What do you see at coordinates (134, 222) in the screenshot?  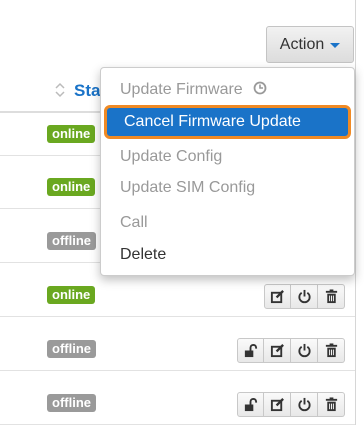 I see `menu-item-label: Call` at bounding box center [134, 222].